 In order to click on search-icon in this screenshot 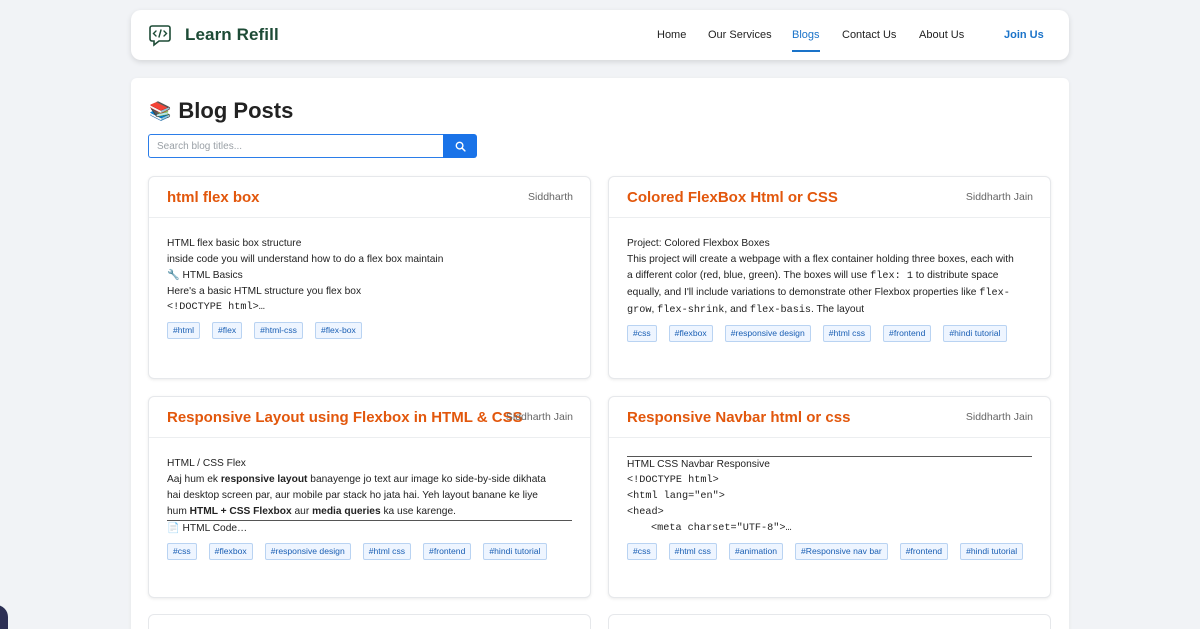, I will do `click(460, 146)`.